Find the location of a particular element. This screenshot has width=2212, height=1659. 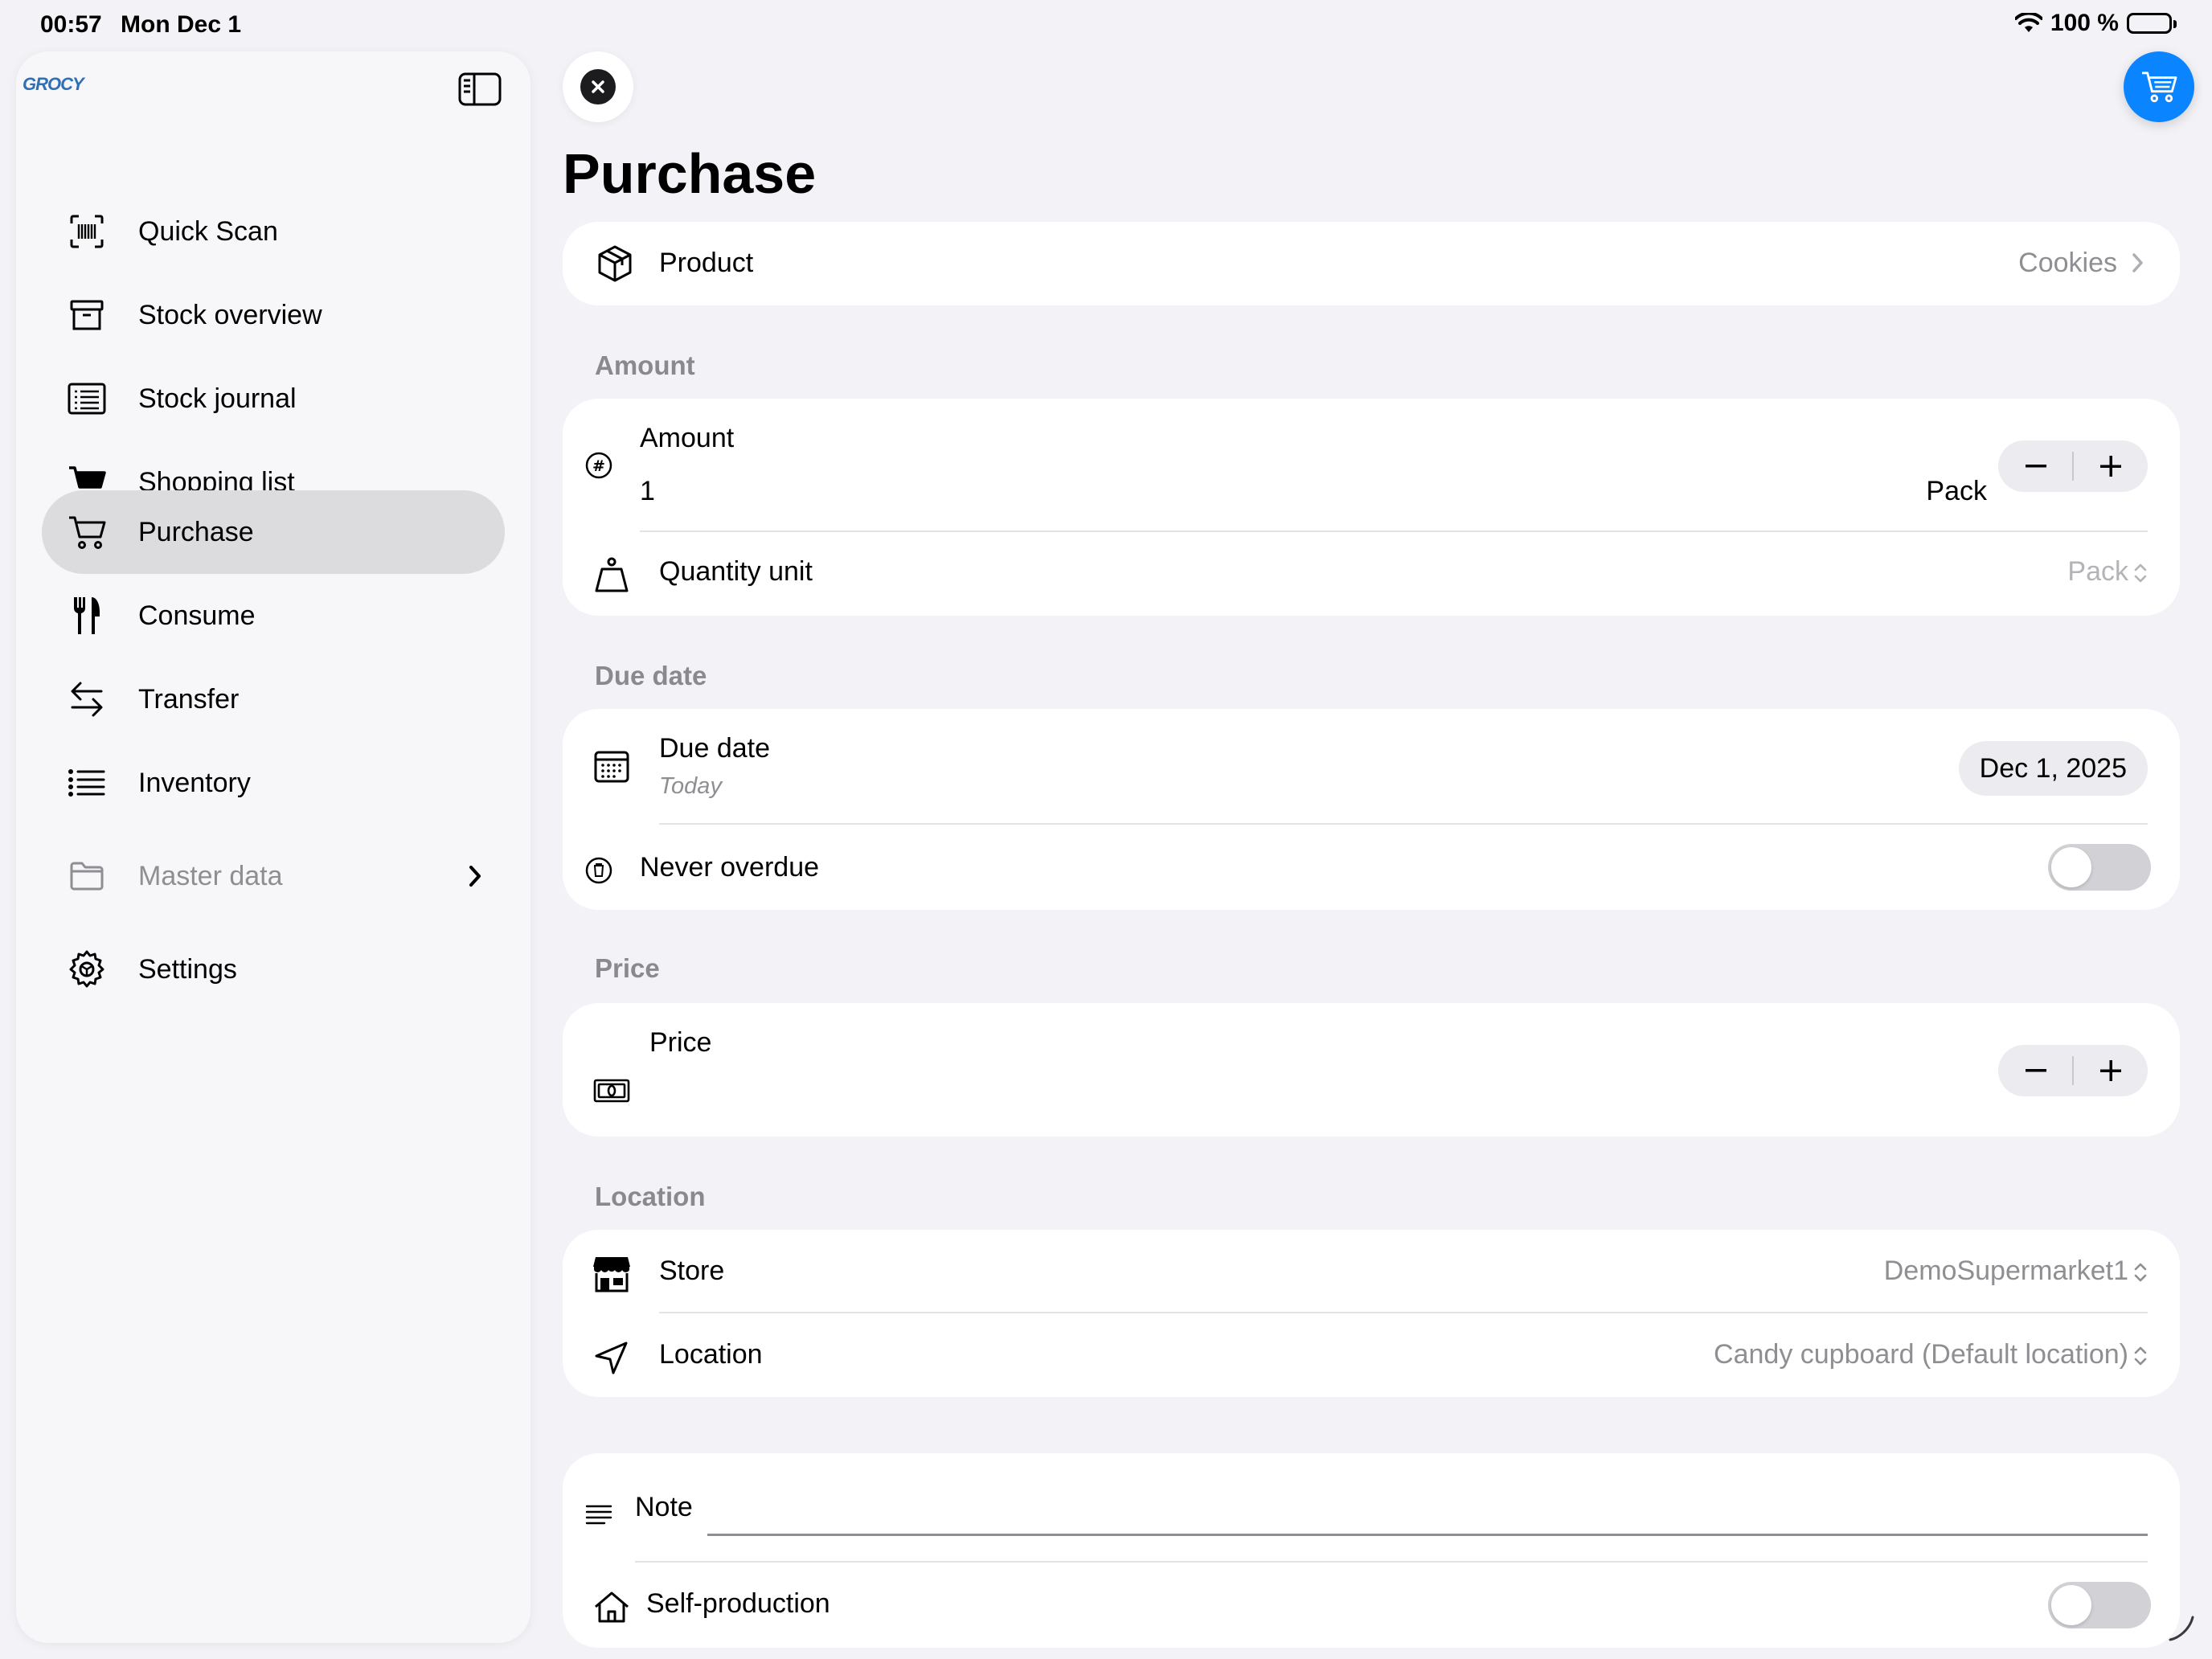

sidebar-item-label: Transfer is located at coordinates (189, 699).